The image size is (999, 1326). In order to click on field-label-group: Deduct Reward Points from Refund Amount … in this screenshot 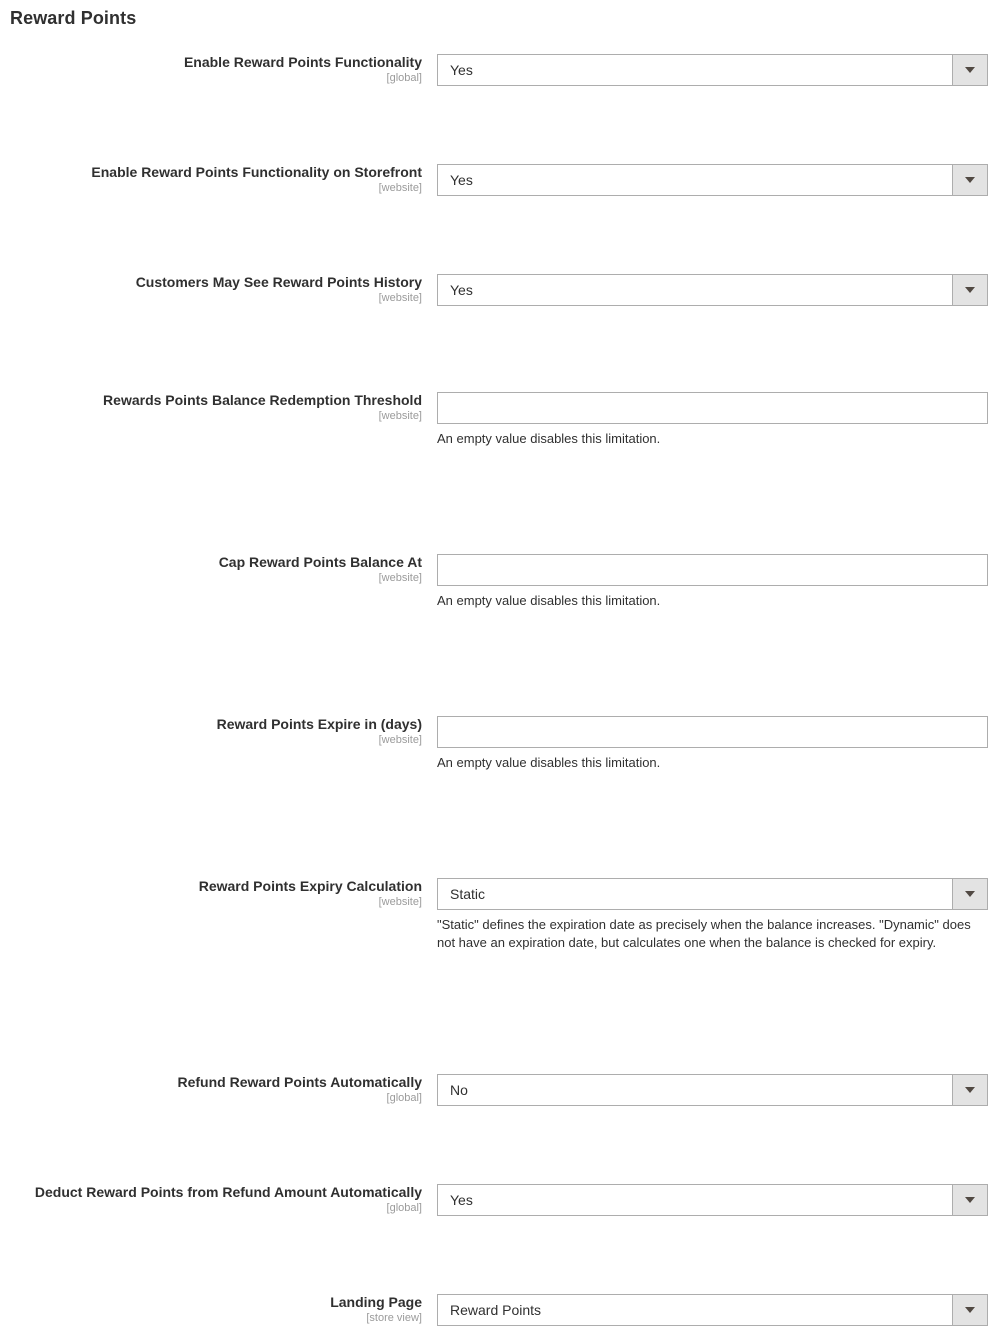, I will do `click(211, 1199)`.